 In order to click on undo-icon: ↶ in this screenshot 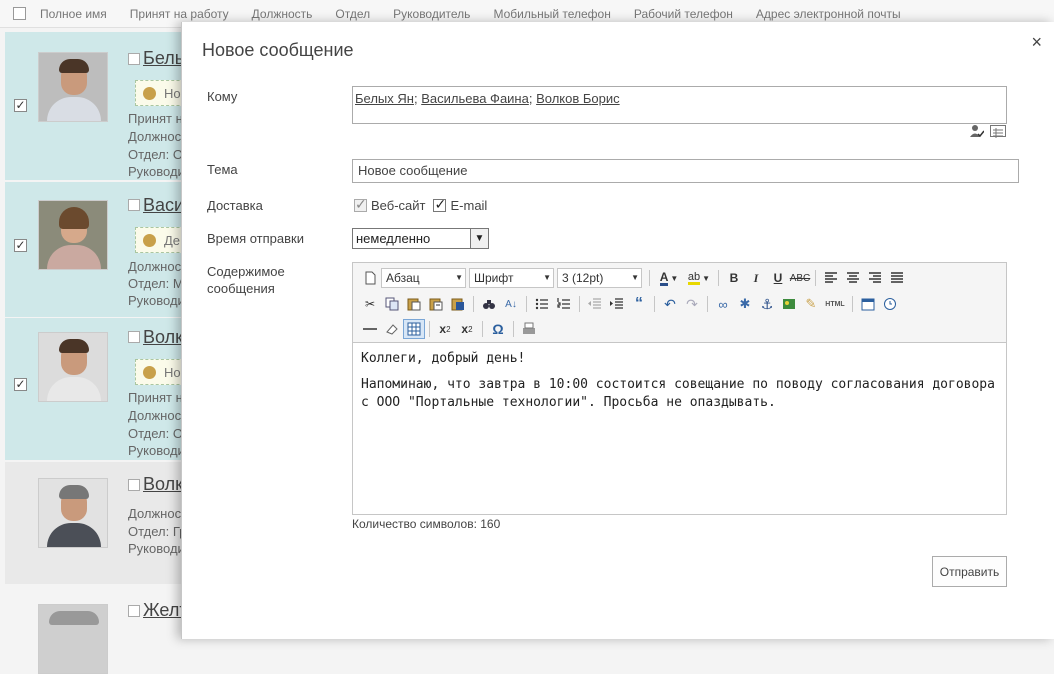, I will do `click(670, 304)`.